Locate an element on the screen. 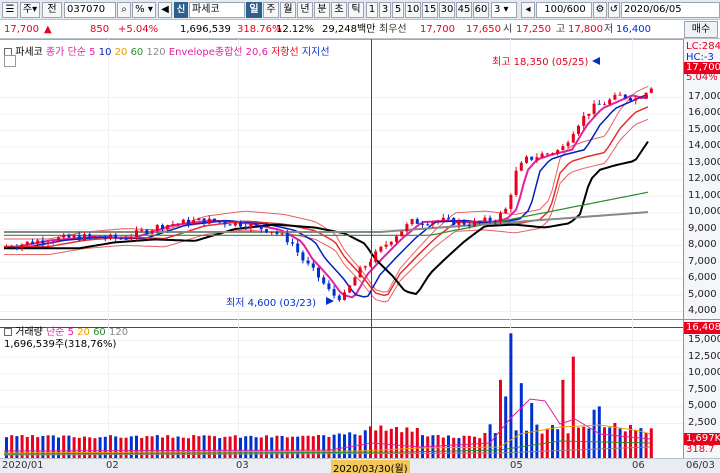 The height and width of the screenshot is (473, 720). price-tick-label: 4,000 is located at coordinates (702, 310).